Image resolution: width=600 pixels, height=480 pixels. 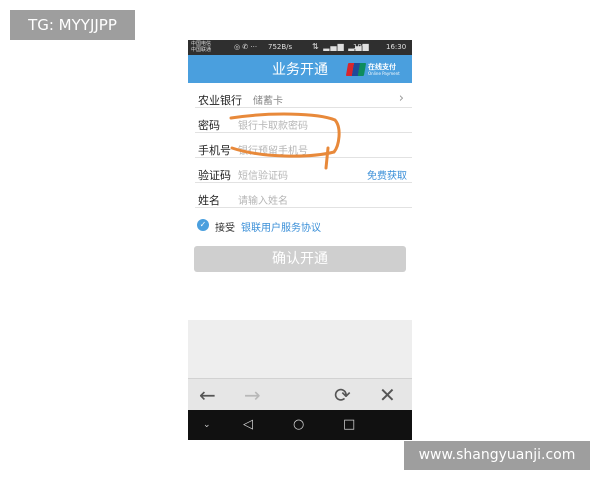 What do you see at coordinates (387, 174) in the screenshot?
I see `get-code-button: 免费获取` at bounding box center [387, 174].